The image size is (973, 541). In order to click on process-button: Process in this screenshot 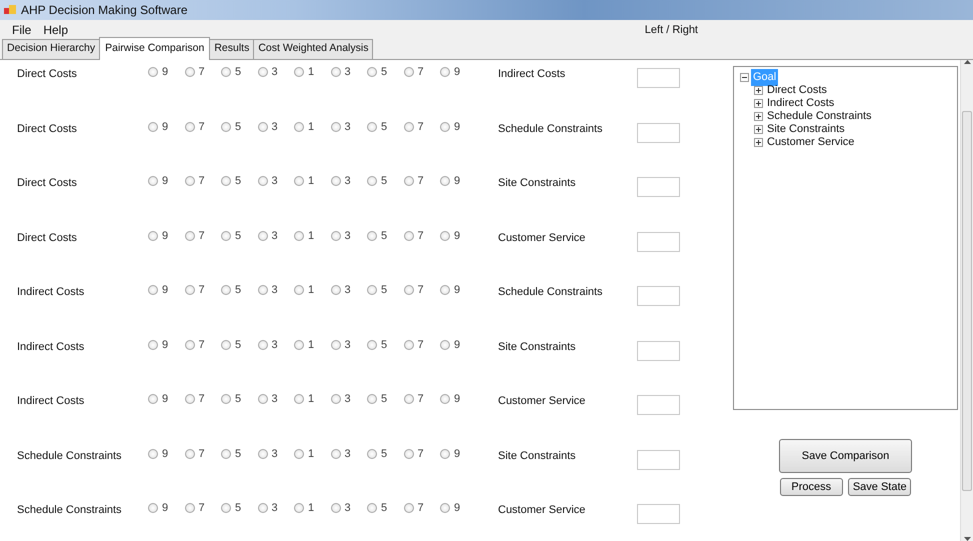, I will do `click(811, 487)`.